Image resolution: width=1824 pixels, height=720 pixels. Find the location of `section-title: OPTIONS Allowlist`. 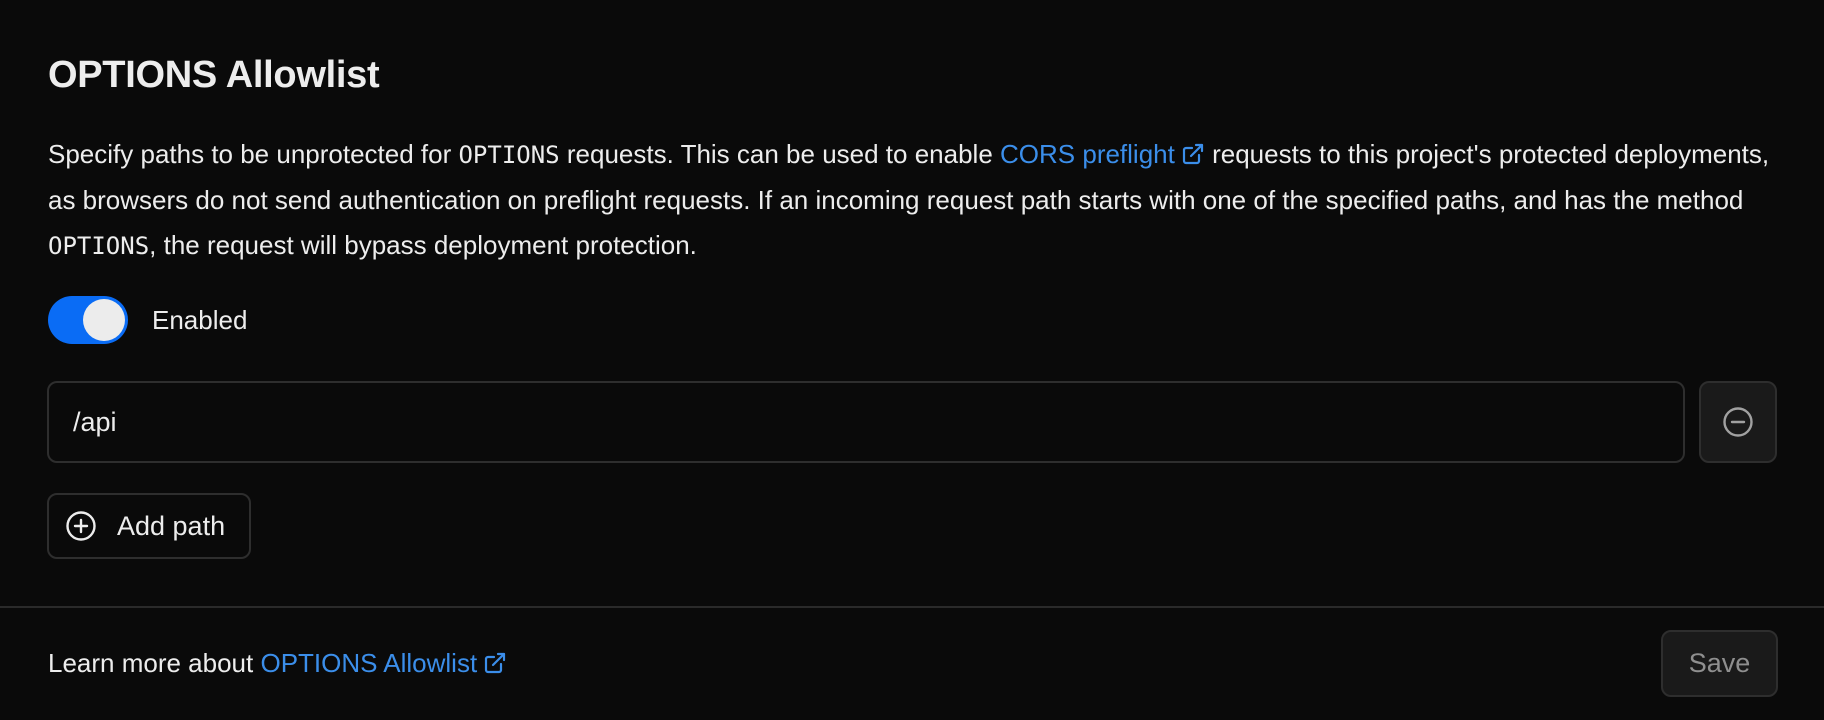

section-title: OPTIONS Allowlist is located at coordinates (214, 75).